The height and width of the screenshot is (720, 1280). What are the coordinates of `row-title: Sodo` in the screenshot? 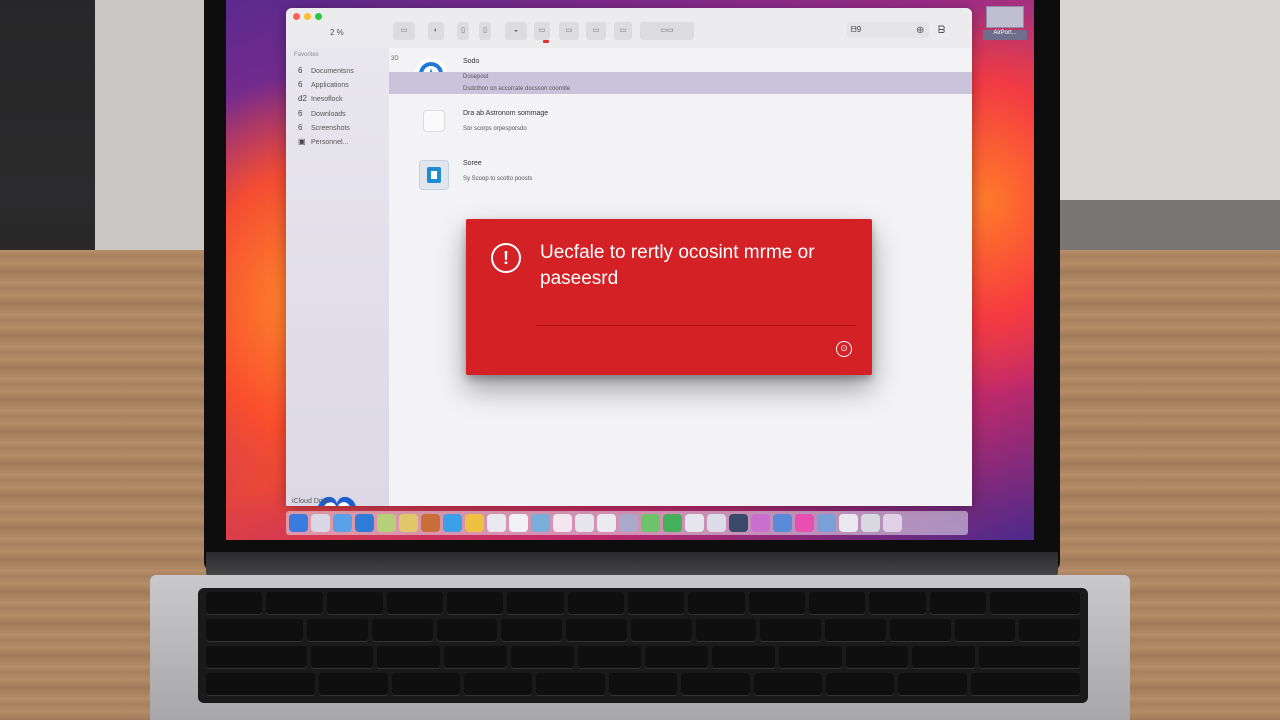 It's located at (471, 61).